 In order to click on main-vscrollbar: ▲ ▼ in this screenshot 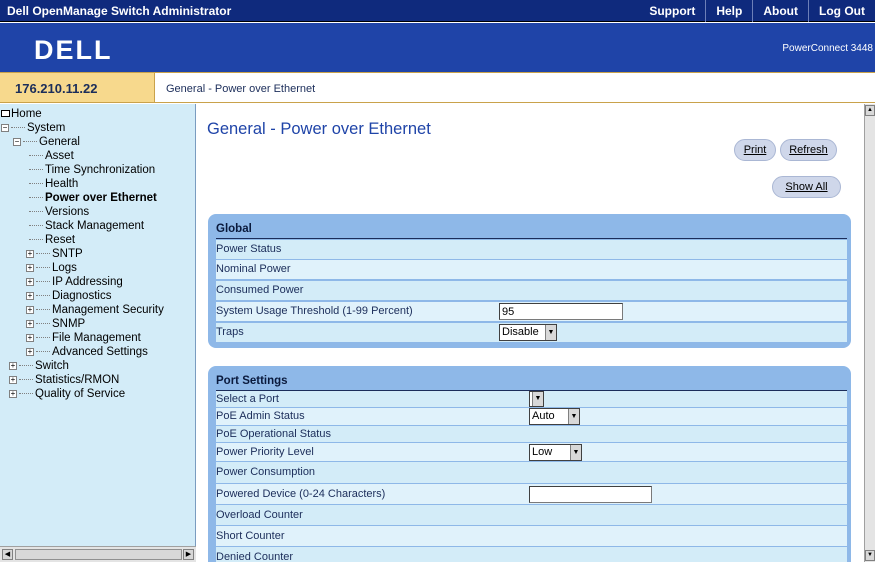, I will do `click(869, 333)`.